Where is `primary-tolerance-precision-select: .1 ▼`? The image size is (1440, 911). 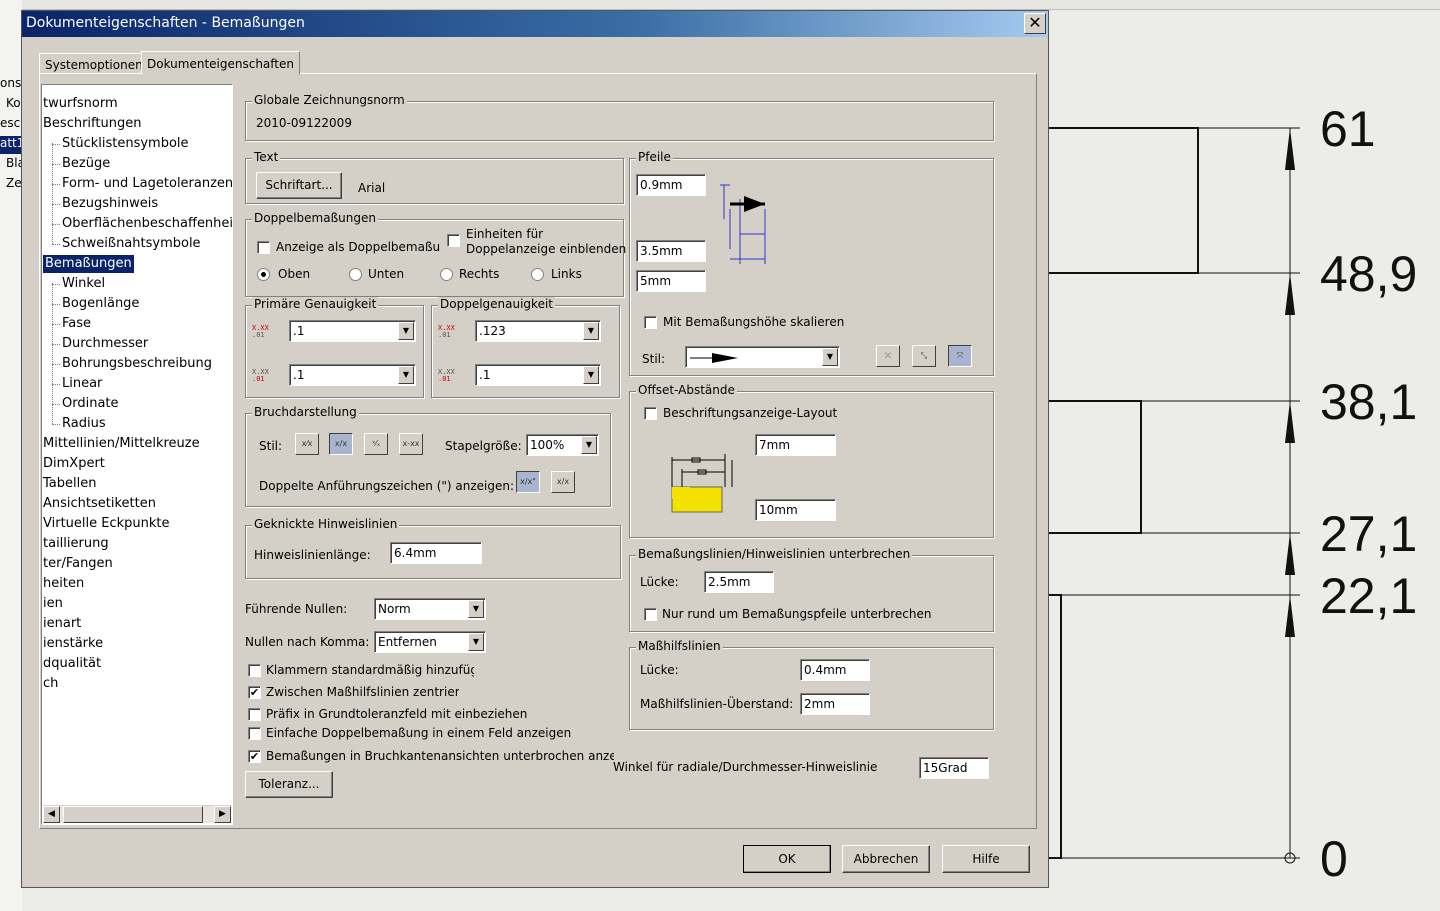
primary-tolerance-precision-select: .1 ▼ is located at coordinates (352, 375).